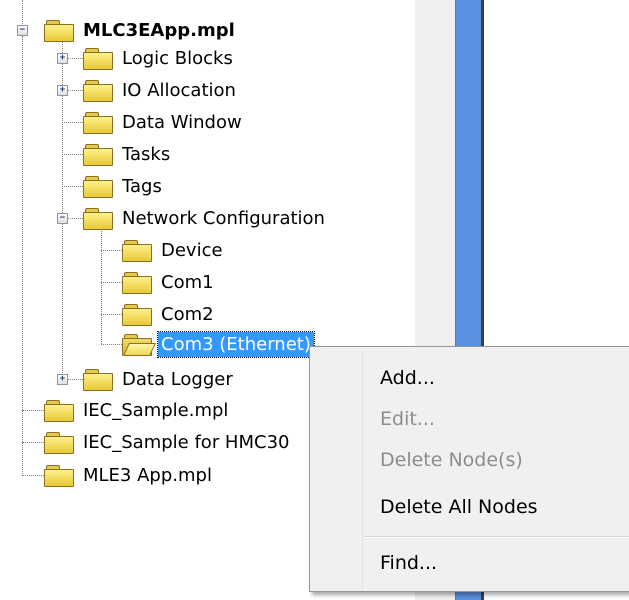 This screenshot has width=629, height=600. What do you see at coordinates (362, 469) in the screenshot?
I see `menu-icon-gutter` at bounding box center [362, 469].